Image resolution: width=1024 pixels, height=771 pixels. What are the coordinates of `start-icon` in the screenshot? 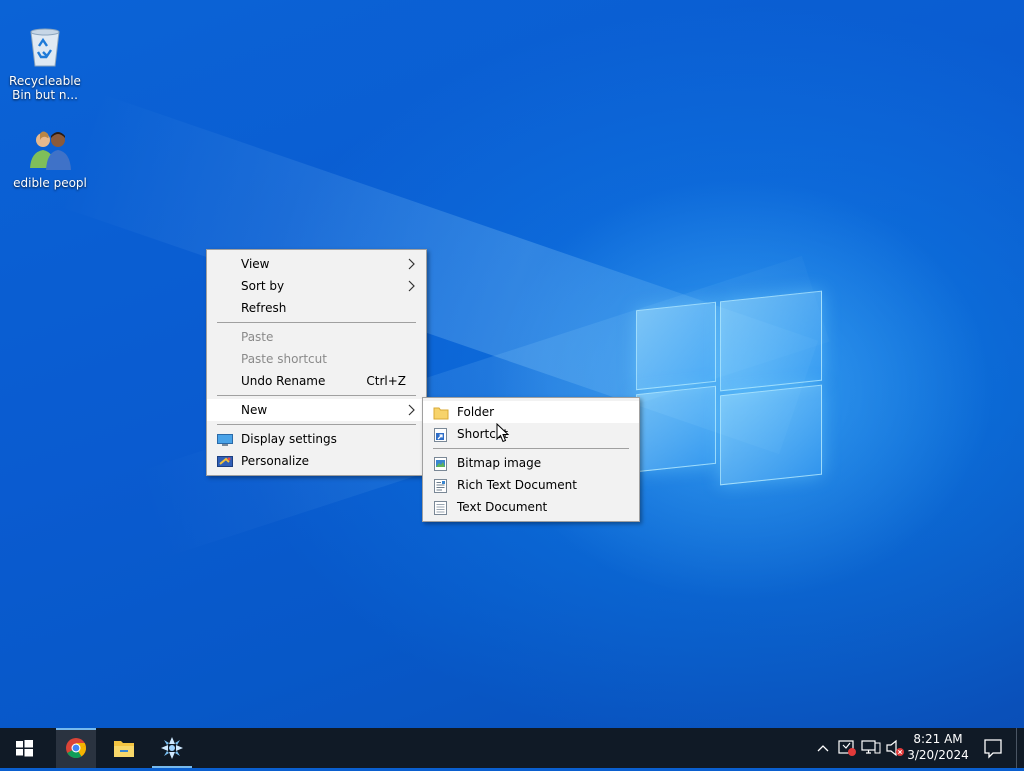 It's located at (24, 748).